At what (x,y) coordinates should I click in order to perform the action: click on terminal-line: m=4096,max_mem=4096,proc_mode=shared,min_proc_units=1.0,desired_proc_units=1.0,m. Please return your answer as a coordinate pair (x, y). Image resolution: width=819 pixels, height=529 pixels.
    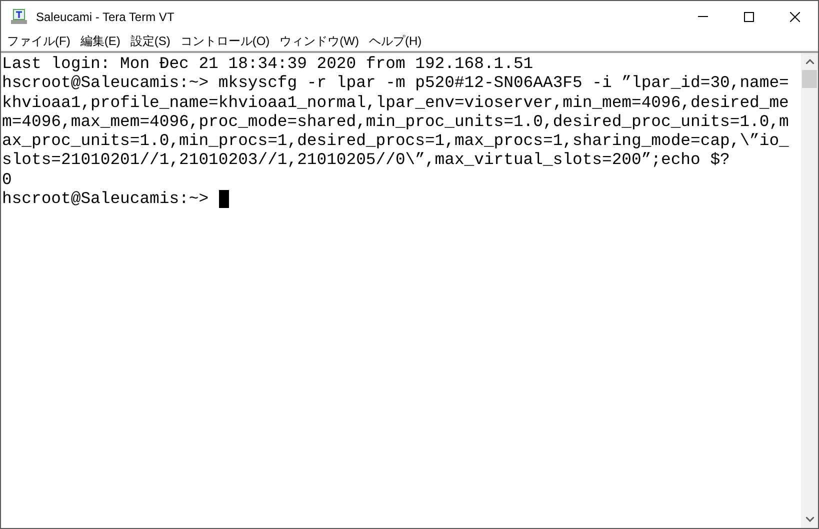
    Looking at the image, I should click on (395, 122).